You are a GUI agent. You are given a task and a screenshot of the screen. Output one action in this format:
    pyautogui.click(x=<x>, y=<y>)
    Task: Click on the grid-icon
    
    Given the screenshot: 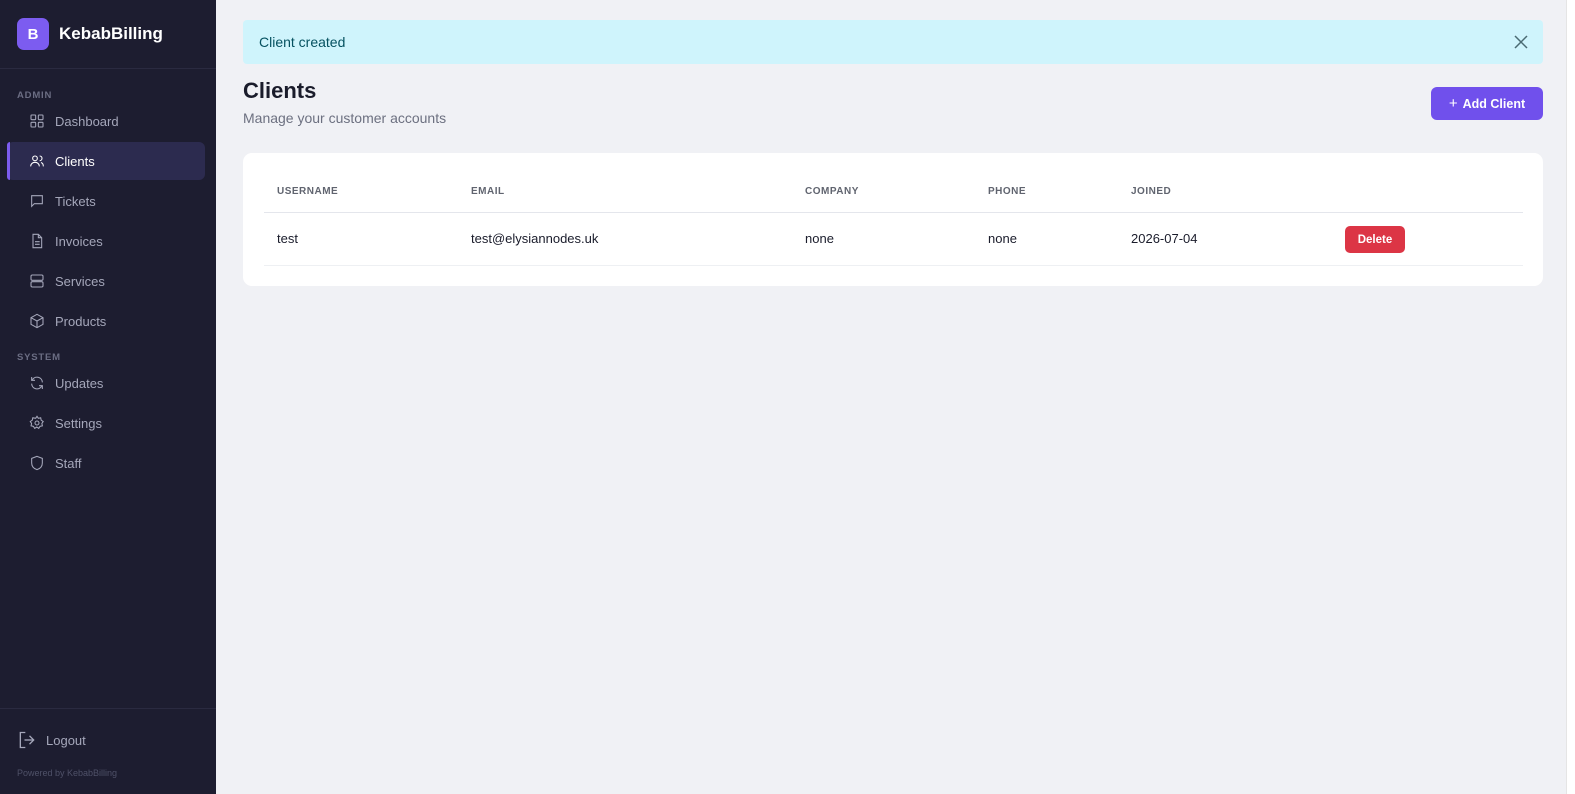 What is the action you would take?
    pyautogui.click(x=37, y=121)
    